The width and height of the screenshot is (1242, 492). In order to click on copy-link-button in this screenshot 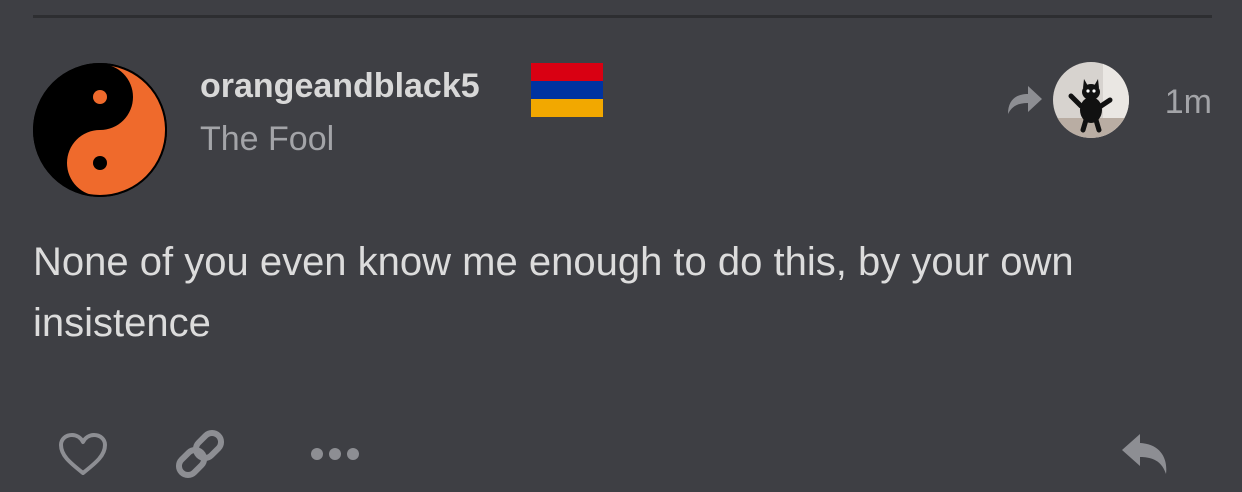, I will do `click(200, 454)`.